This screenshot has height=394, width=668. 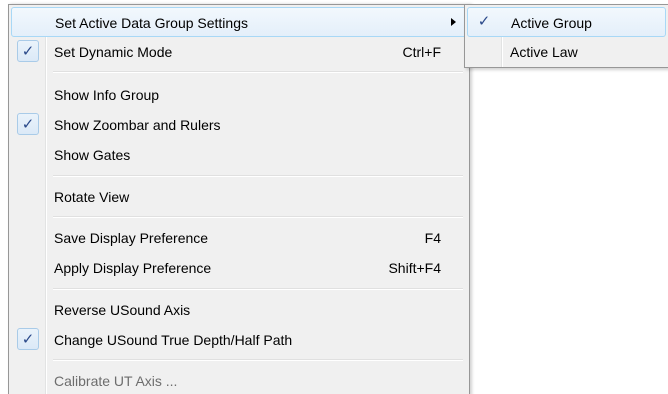 I want to click on menu-item-set-dynamic-mode: ✓ Set Dynamic Mode Ctrl+F, so click(x=239, y=52).